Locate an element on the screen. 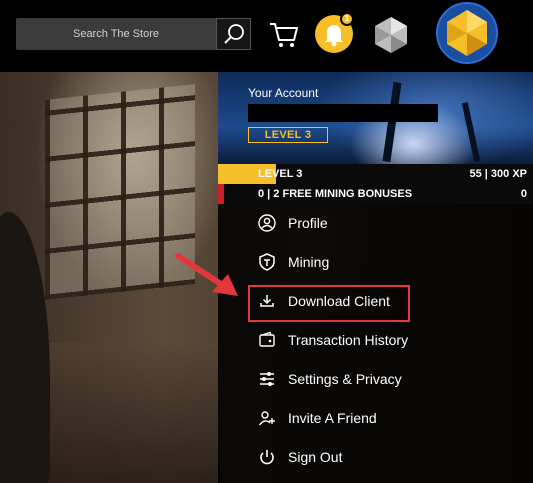 The height and width of the screenshot is (483, 533). wallet-icon is located at coordinates (267, 339).